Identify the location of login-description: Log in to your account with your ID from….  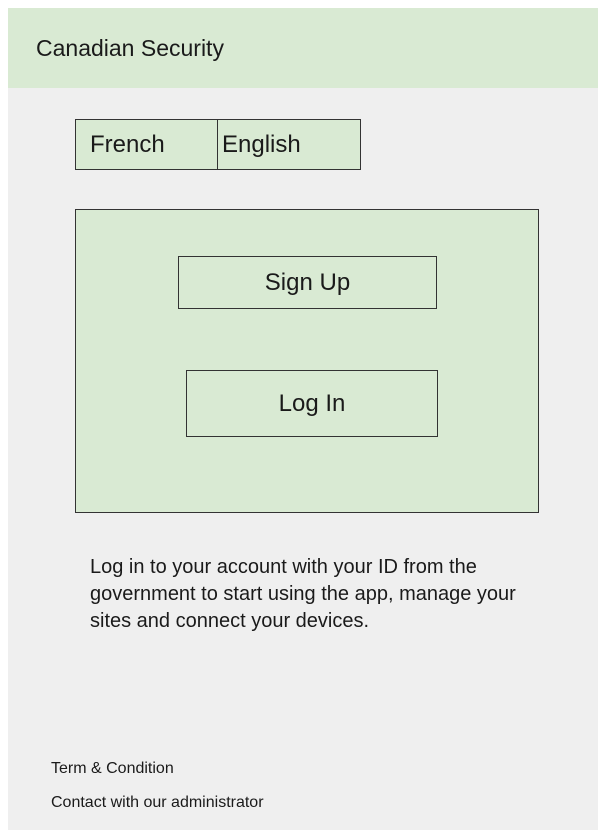
(303, 594).